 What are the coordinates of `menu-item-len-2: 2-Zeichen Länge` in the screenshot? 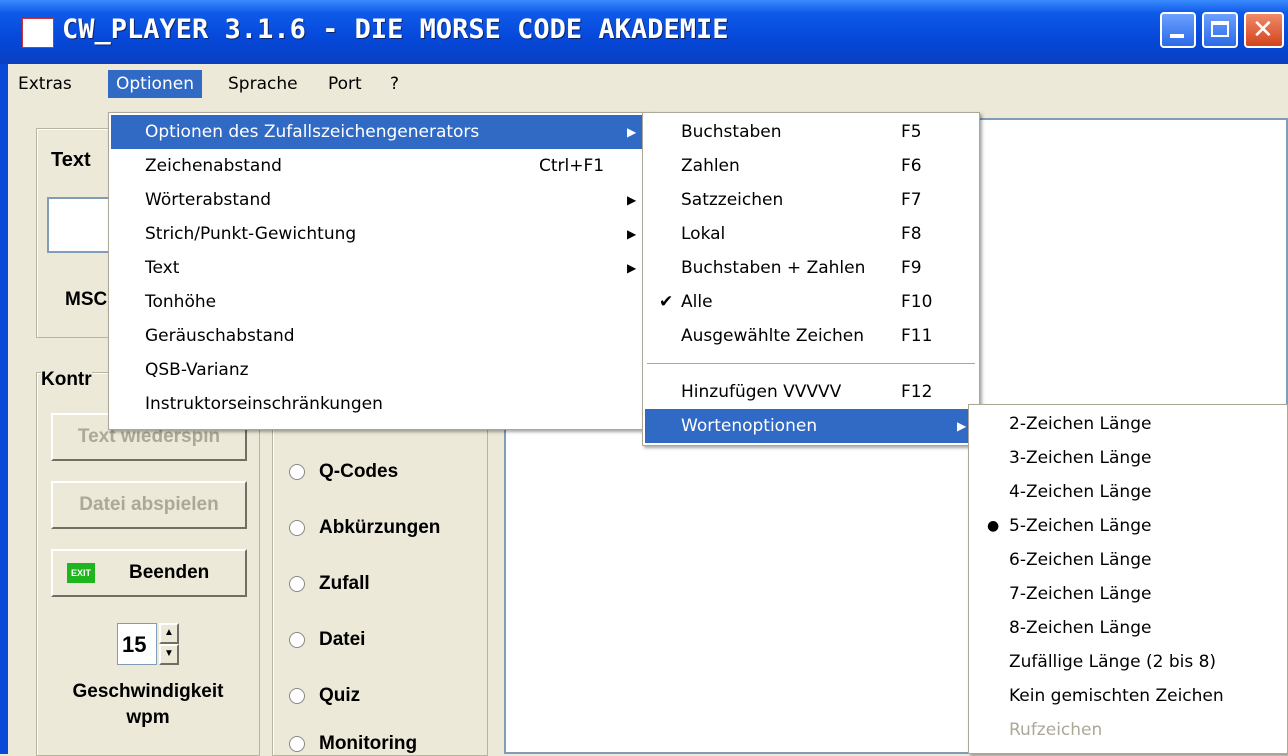 It's located at (1128, 424).